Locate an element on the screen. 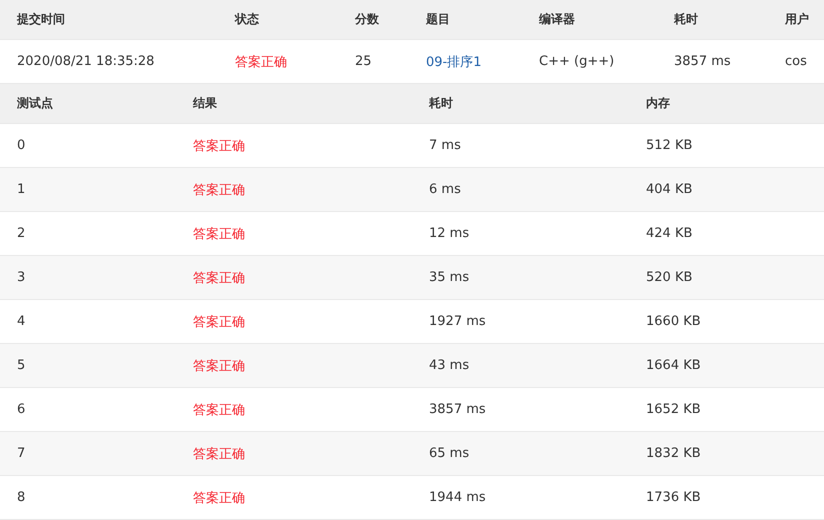 The width and height of the screenshot is (824, 520). column-header: 结果 is located at coordinates (205, 103).